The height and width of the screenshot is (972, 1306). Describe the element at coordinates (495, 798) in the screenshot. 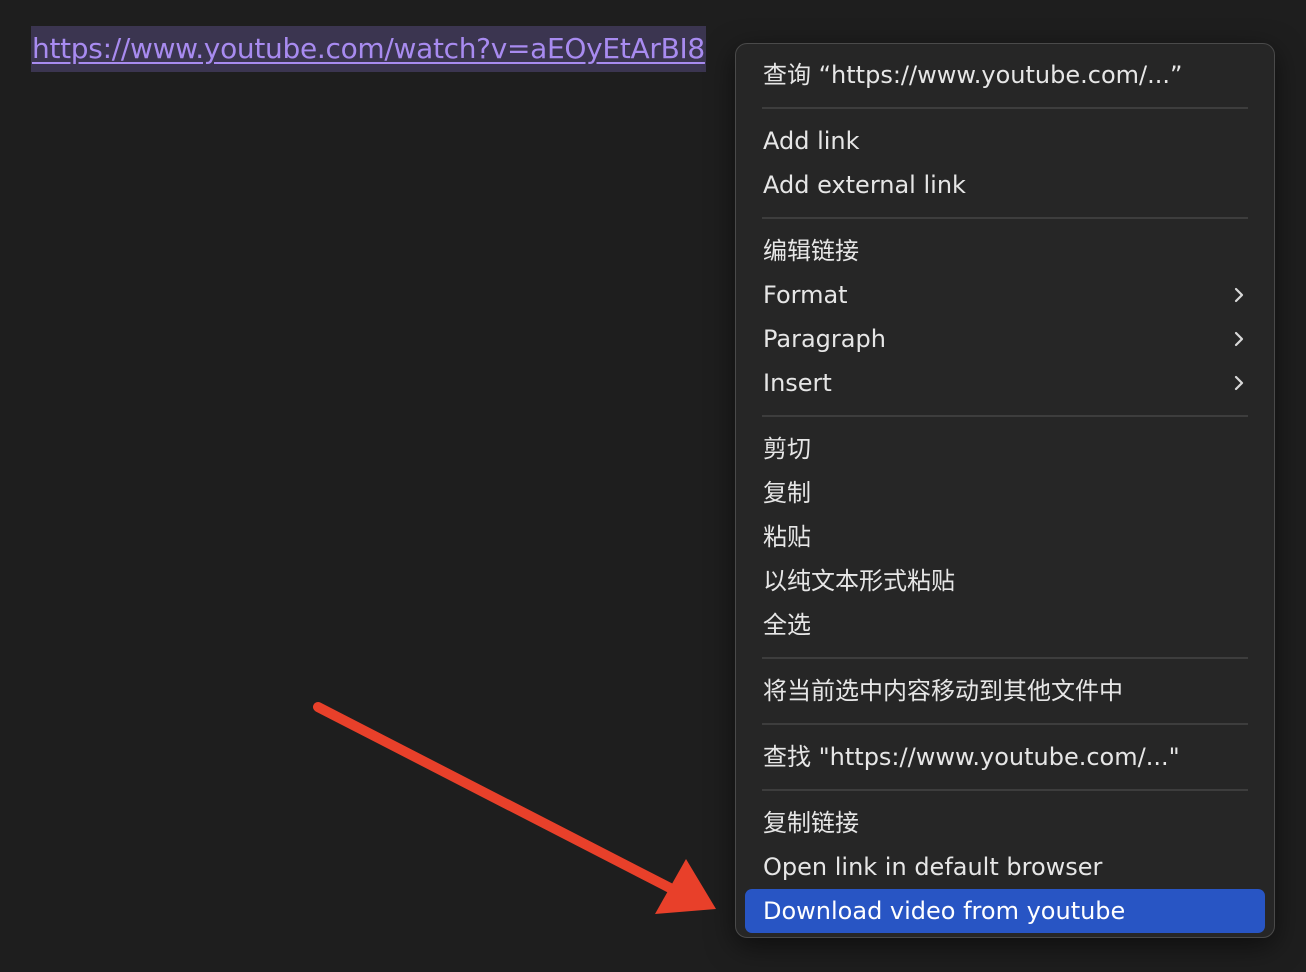

I see `arrow-shaft` at that location.